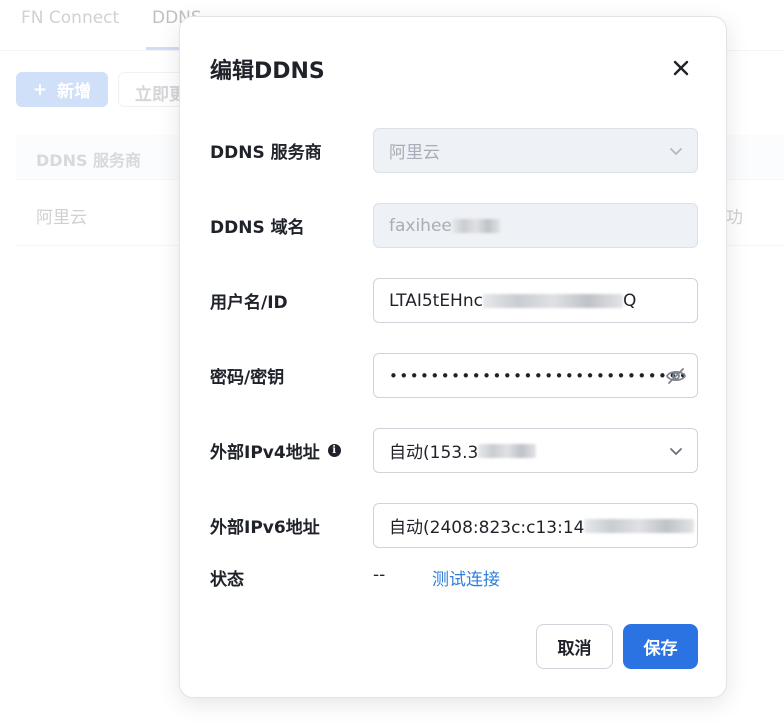 Image resolution: width=784 pixels, height=724 pixels. I want to click on cancel-button: 取消, so click(574, 646).